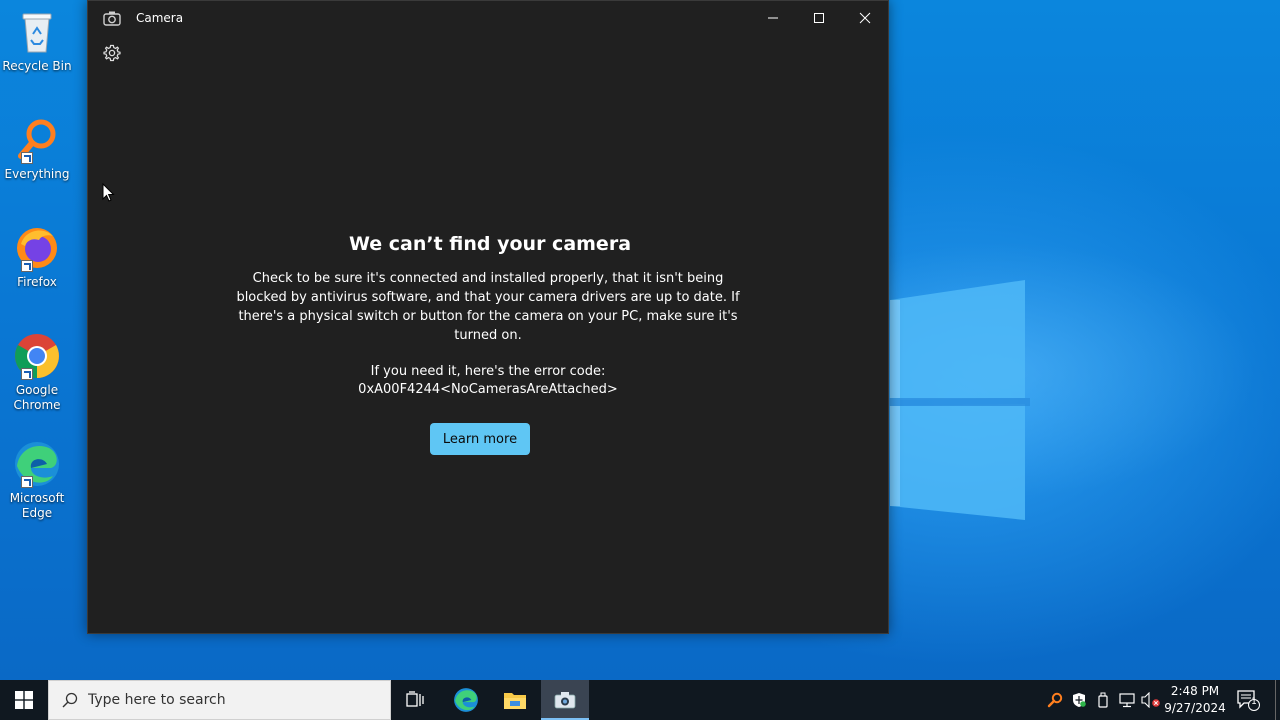 The image size is (1280, 720). I want to click on tray-defender, so click(1079, 700).